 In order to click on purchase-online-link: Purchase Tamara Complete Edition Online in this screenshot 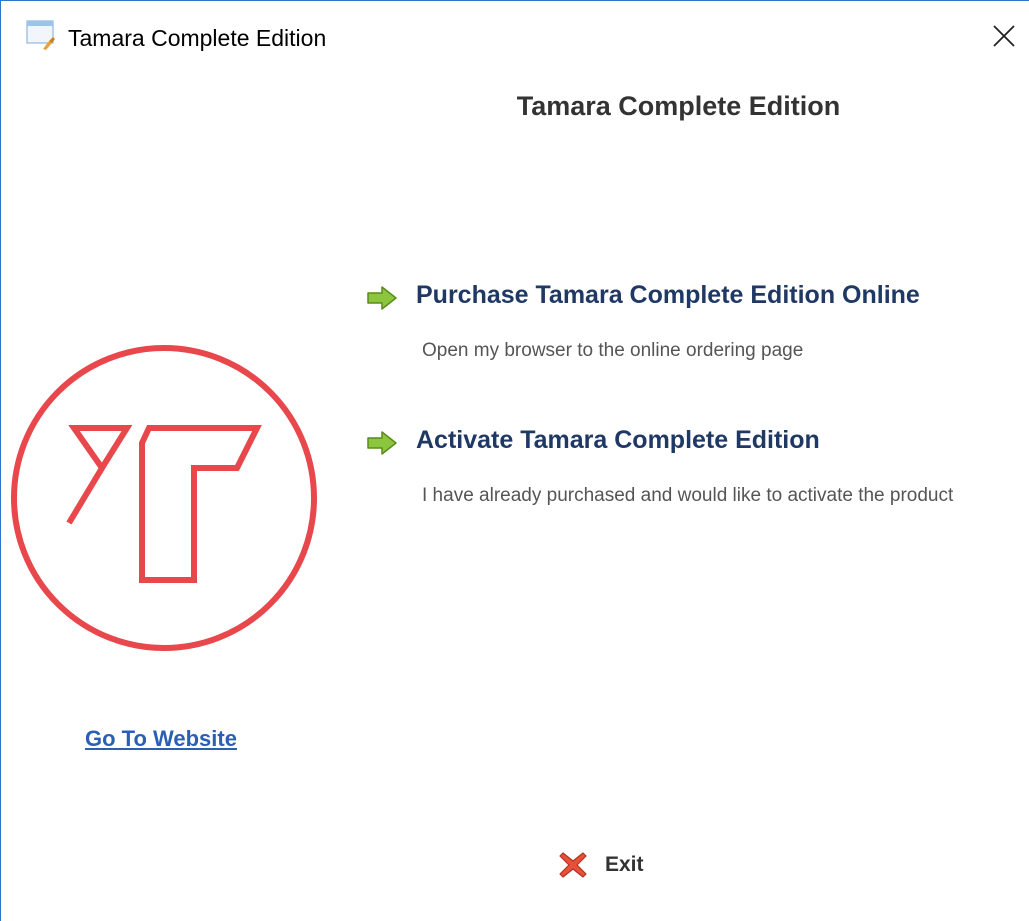, I will do `click(668, 295)`.